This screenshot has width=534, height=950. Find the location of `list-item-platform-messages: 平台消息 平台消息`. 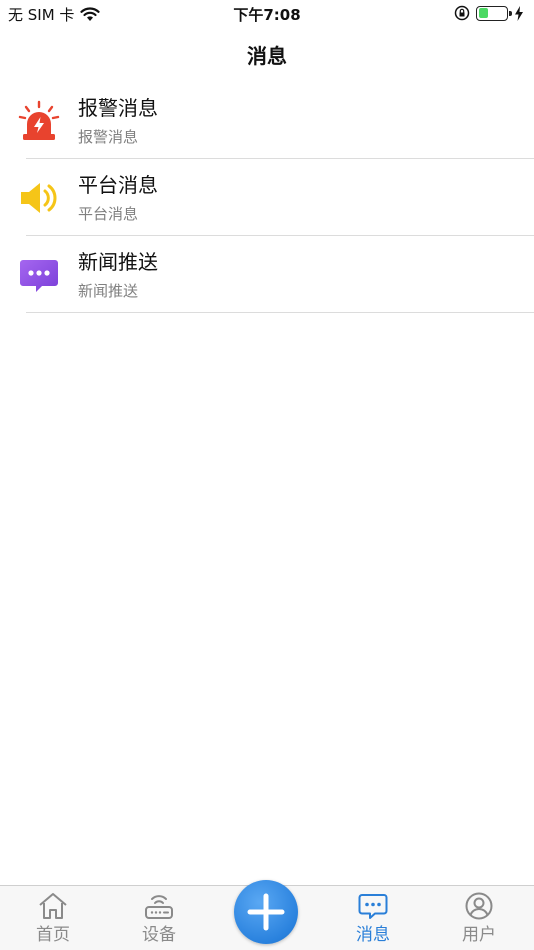

list-item-platform-messages: 平台消息 平台消息 is located at coordinates (267, 197).